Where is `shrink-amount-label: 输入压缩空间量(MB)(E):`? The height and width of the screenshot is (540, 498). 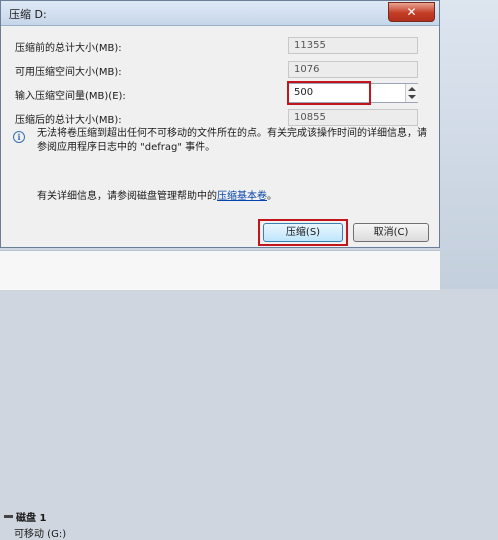 shrink-amount-label: 输入压缩空间量(MB)(E): is located at coordinates (70, 96).